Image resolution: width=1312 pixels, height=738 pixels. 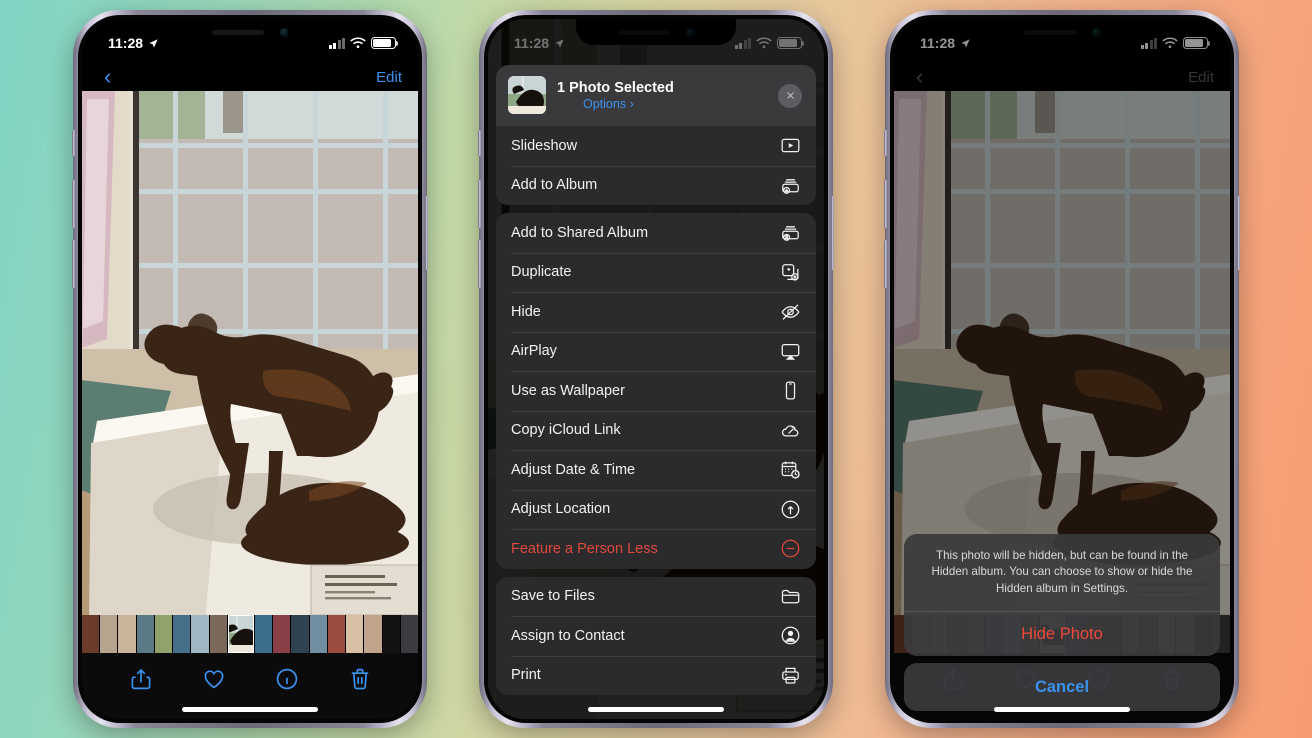 I want to click on shared-album-icon, so click(x=790, y=232).